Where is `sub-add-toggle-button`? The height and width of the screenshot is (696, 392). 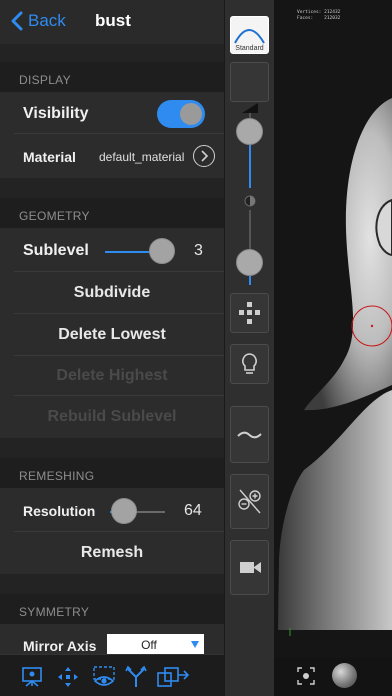
sub-add-toggle-button is located at coordinates (249, 501).